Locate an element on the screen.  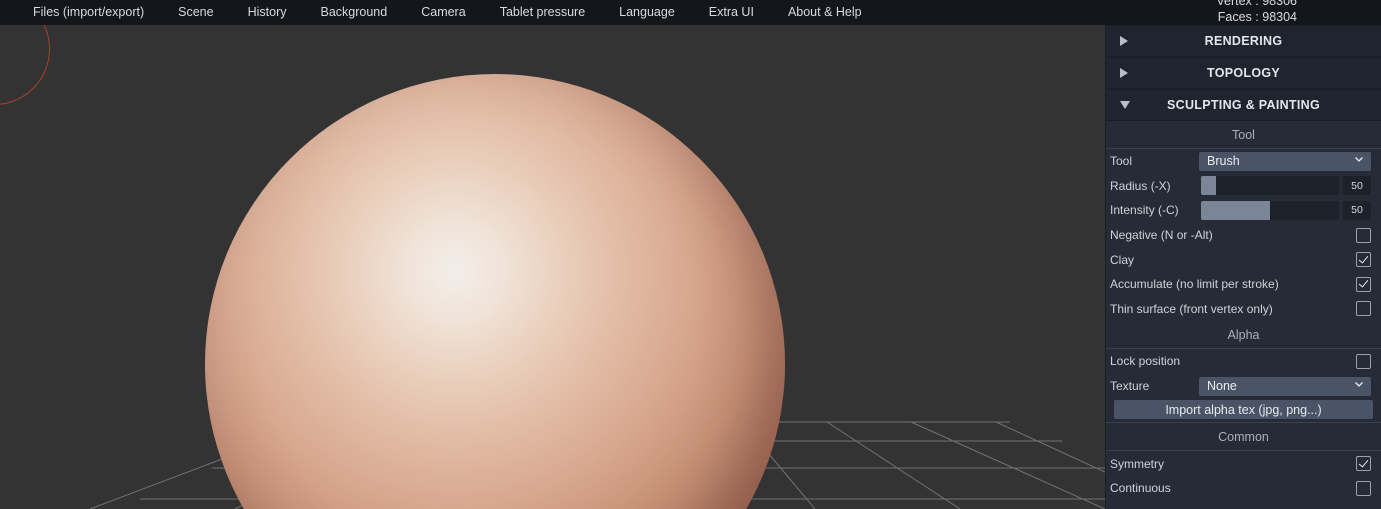
import-alpha-texture-button: Import alpha tex (jpg, png...) is located at coordinates (1243, 410).